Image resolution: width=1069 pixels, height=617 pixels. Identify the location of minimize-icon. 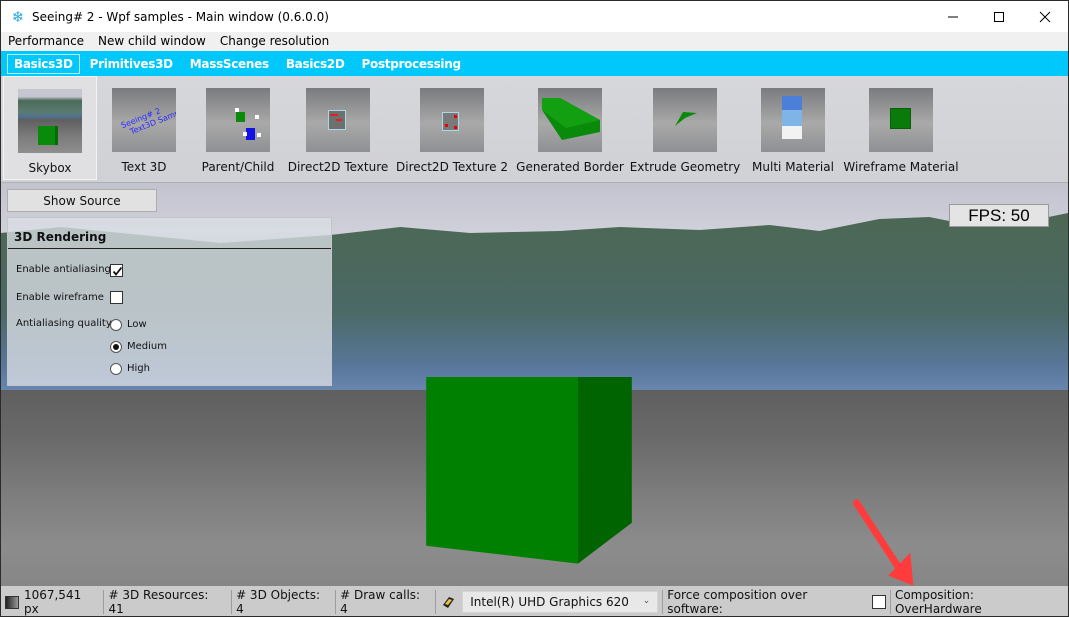
(953, 16).